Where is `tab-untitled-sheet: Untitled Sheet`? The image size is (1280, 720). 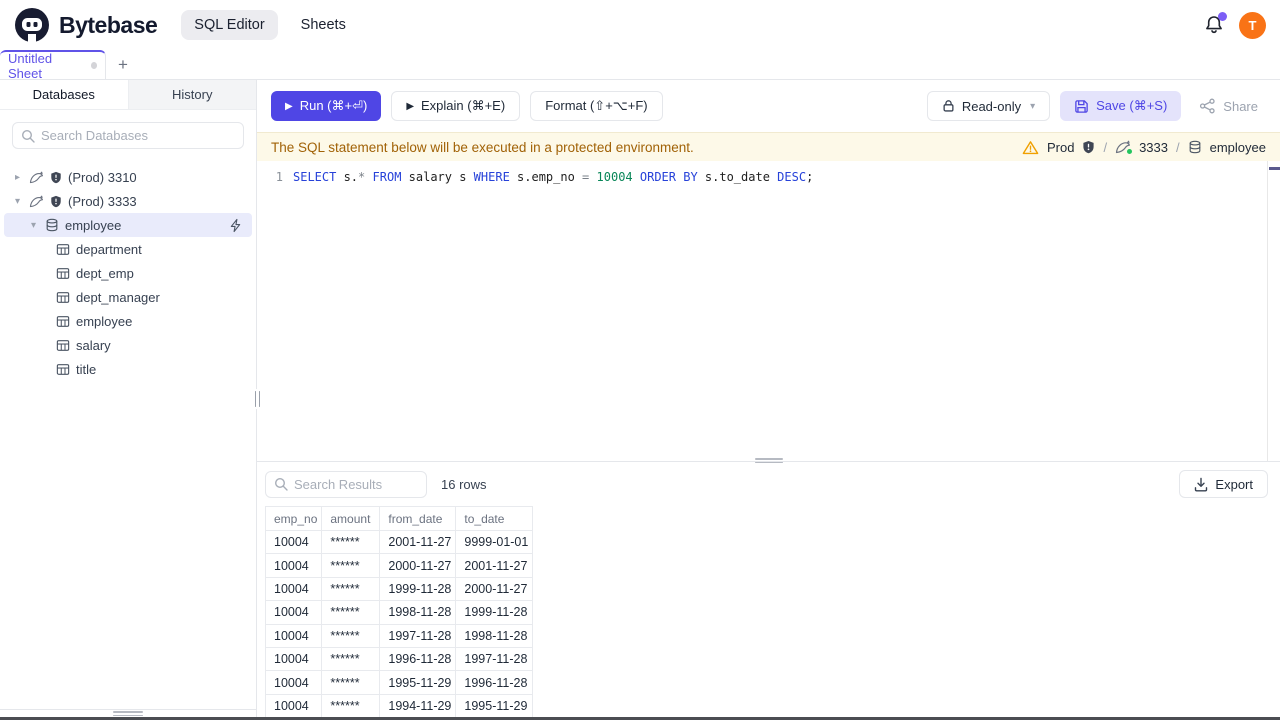
tab-untitled-sheet: Untitled Sheet is located at coordinates (53, 65).